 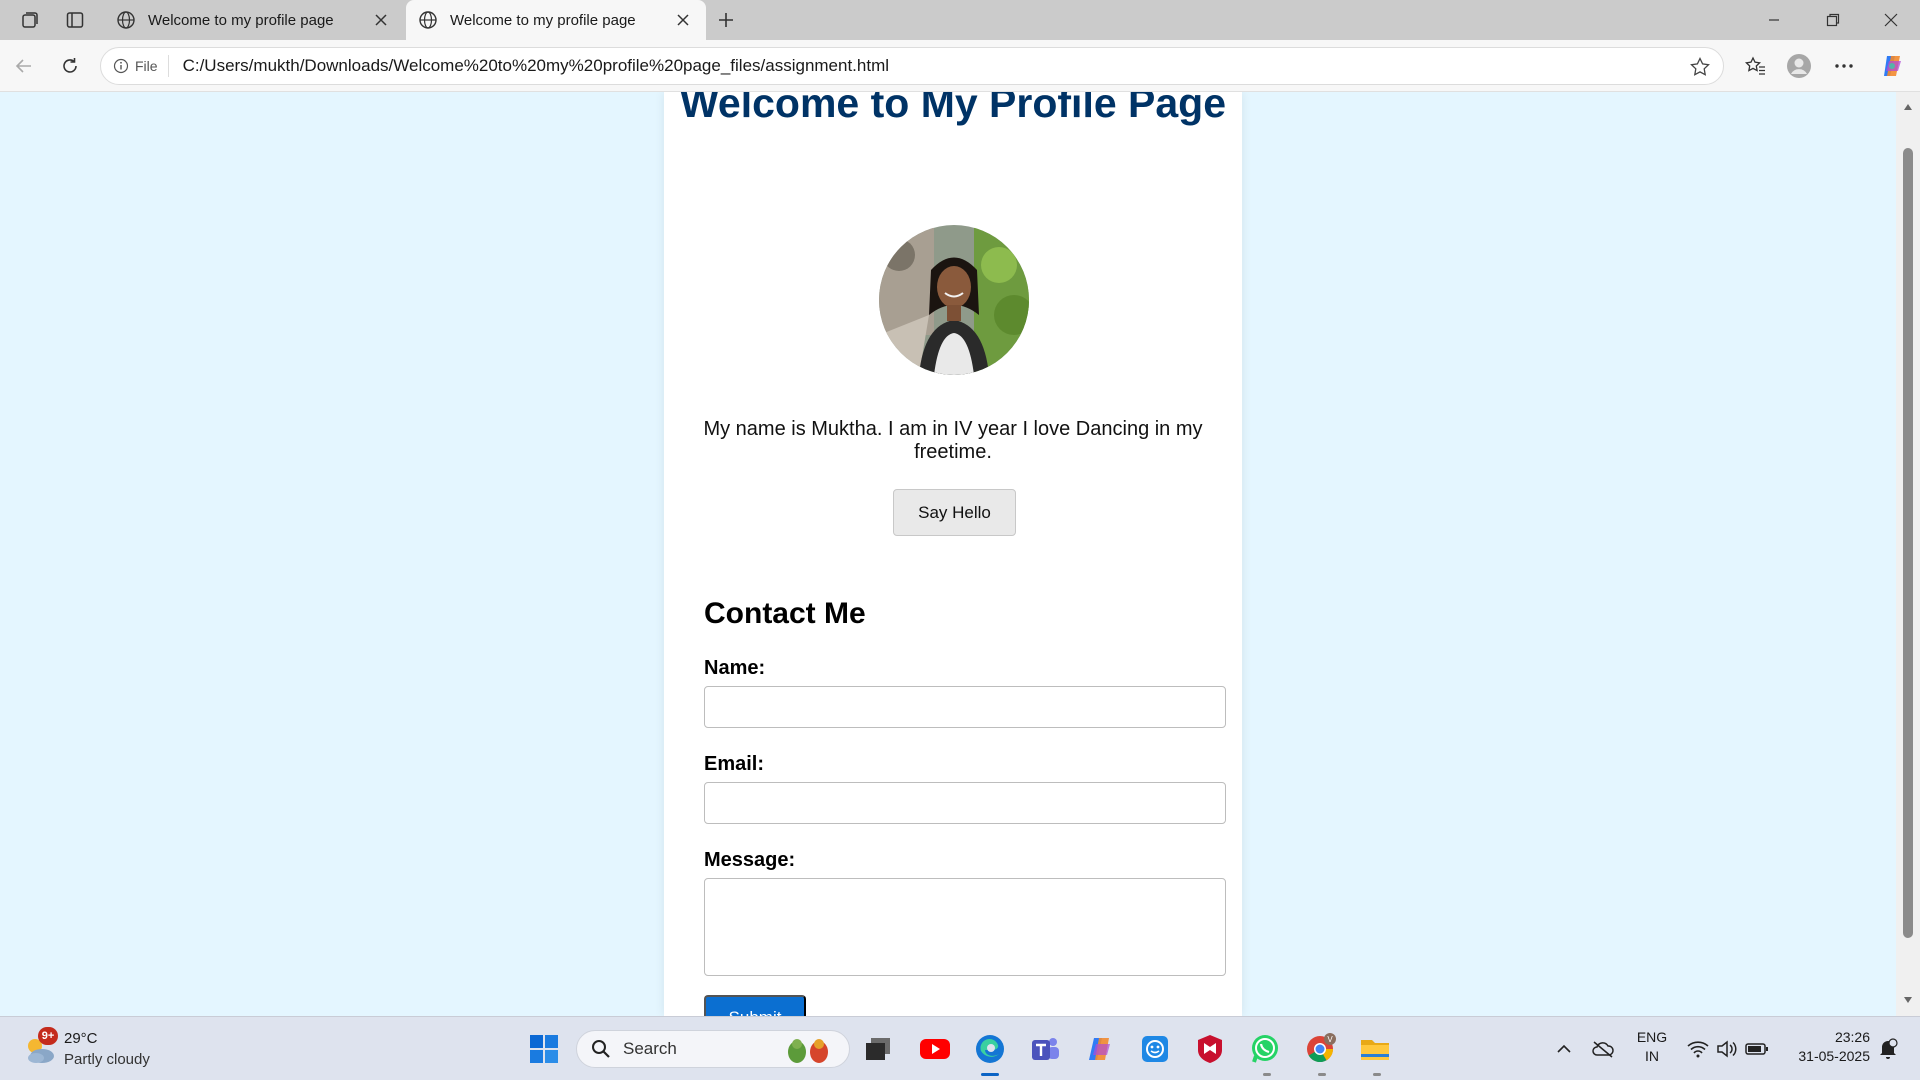 What do you see at coordinates (1265, 1049) in the screenshot?
I see `whatsapp-app` at bounding box center [1265, 1049].